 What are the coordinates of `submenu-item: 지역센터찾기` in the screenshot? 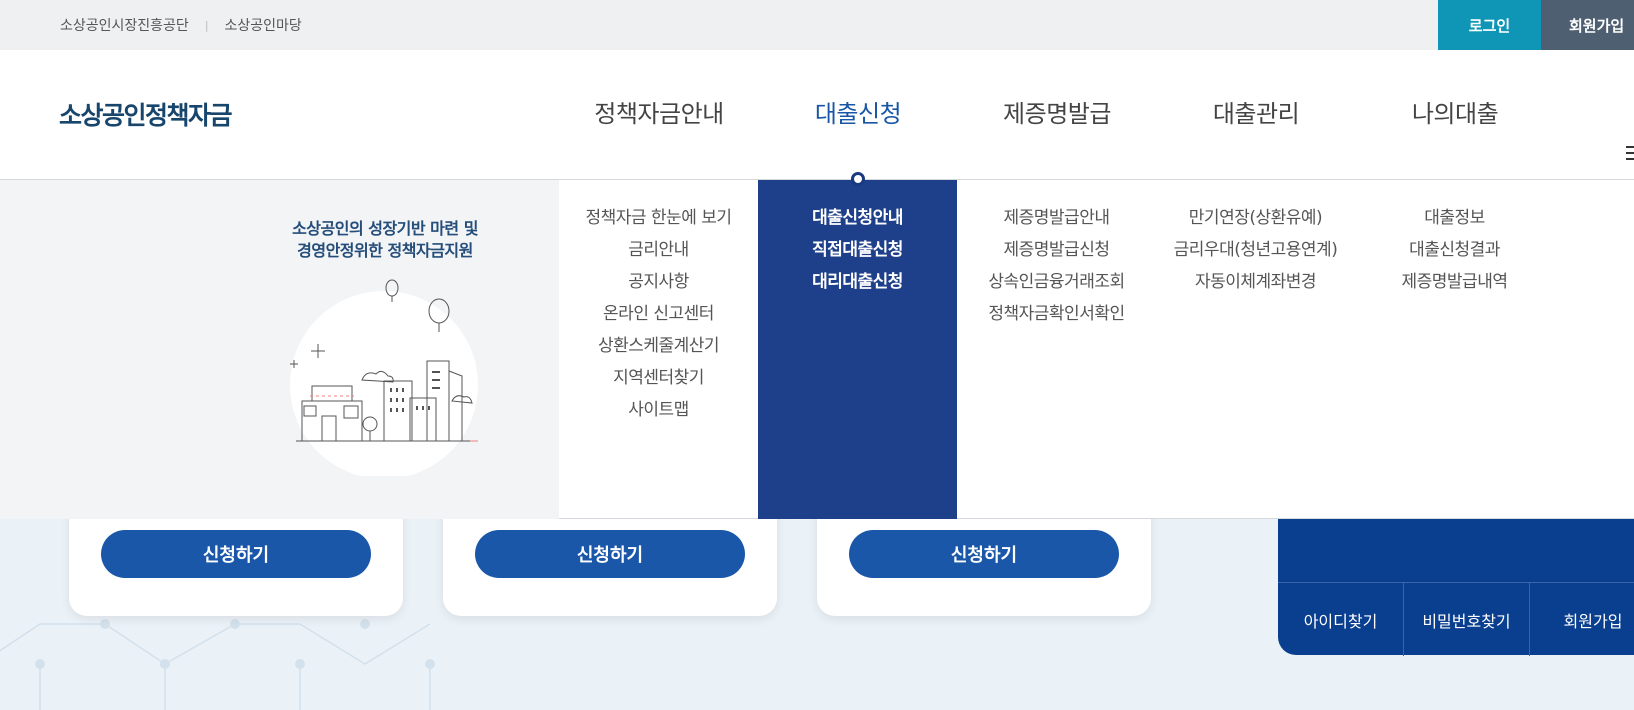 It's located at (658, 378).